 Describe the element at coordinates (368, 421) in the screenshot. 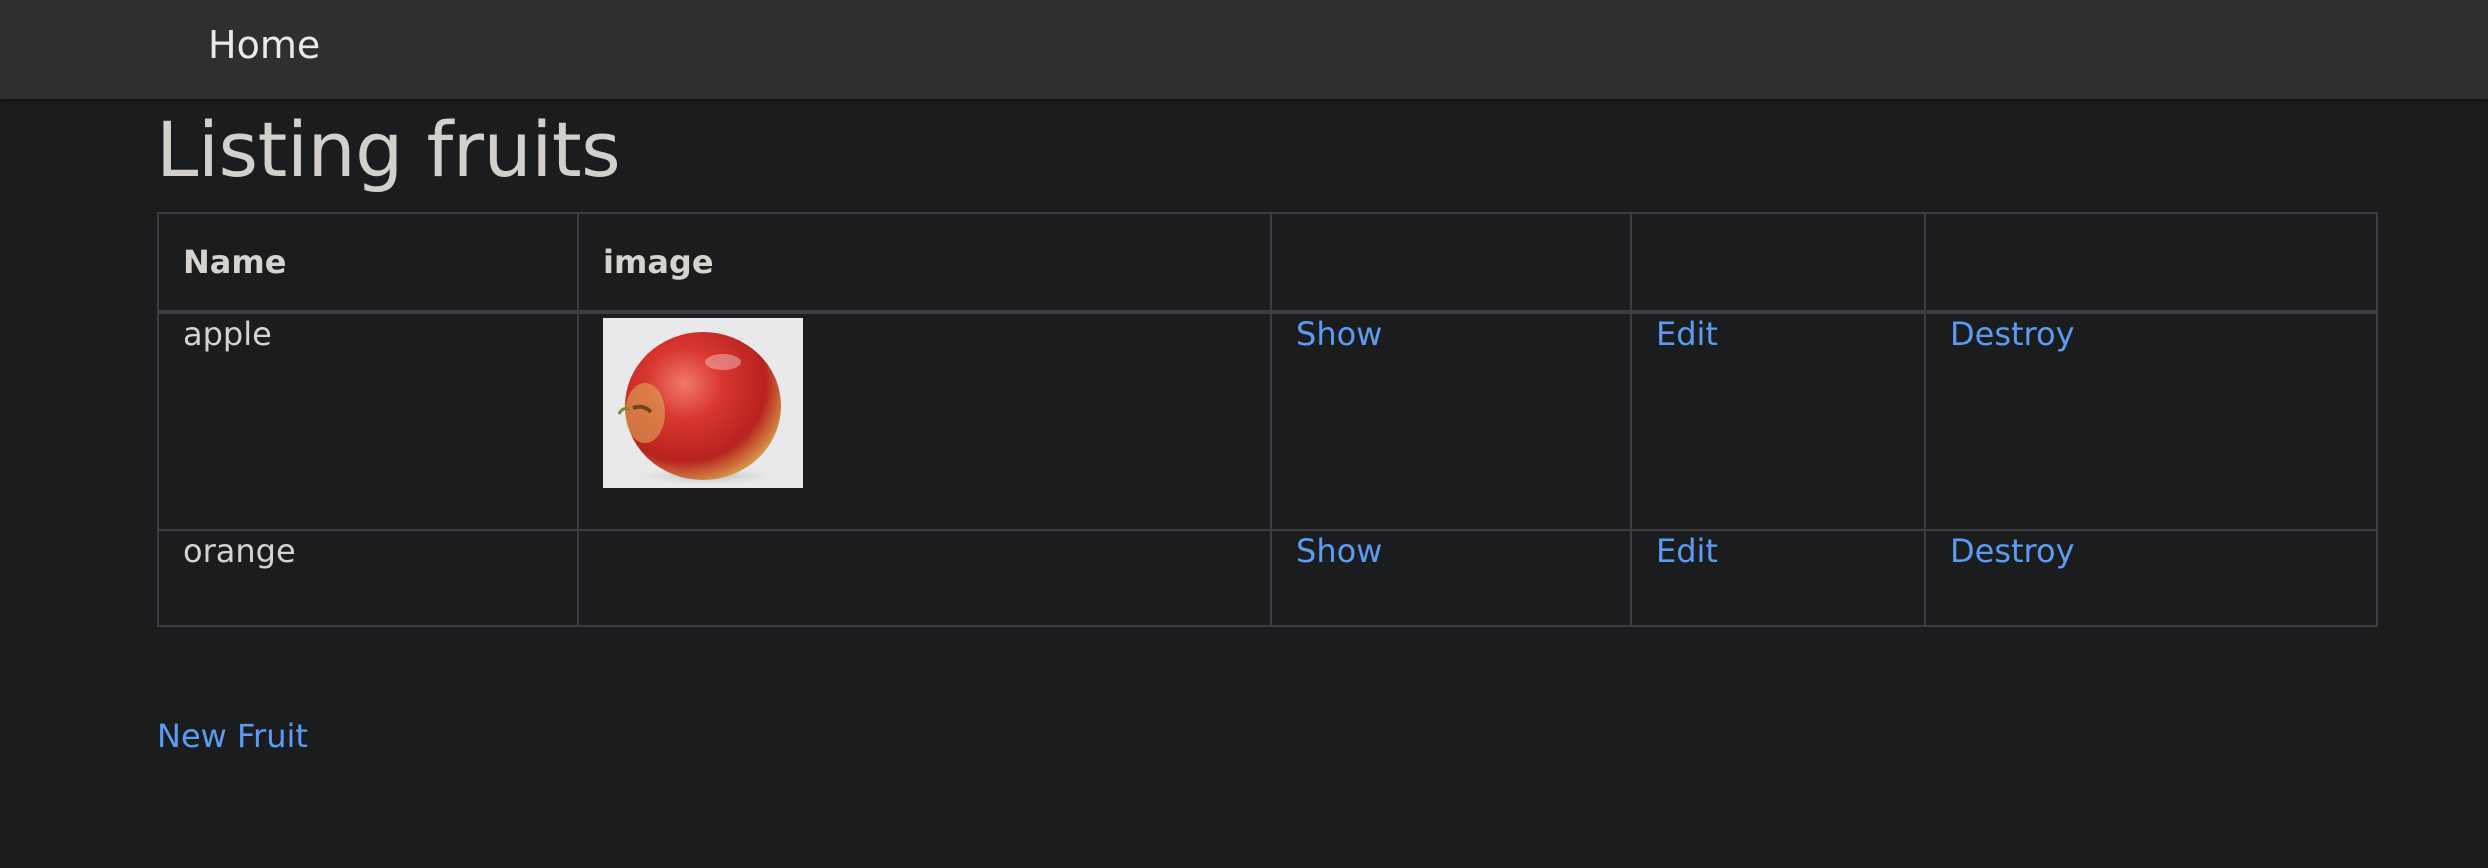

I see `fruit-name-cell: apple` at that location.